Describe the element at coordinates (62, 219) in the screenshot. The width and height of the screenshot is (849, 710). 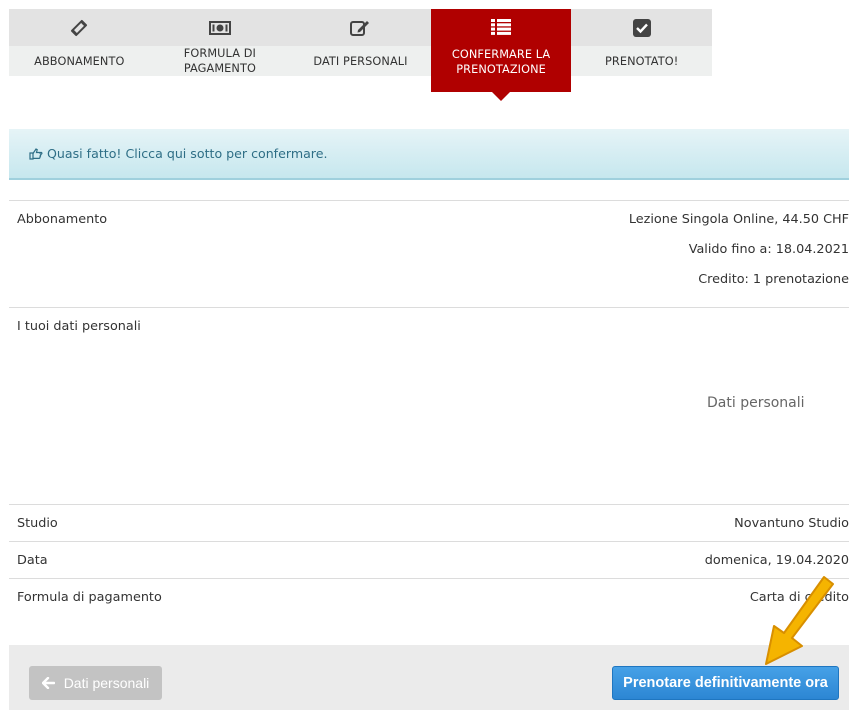
I see `row-label: Abbonamento` at that location.